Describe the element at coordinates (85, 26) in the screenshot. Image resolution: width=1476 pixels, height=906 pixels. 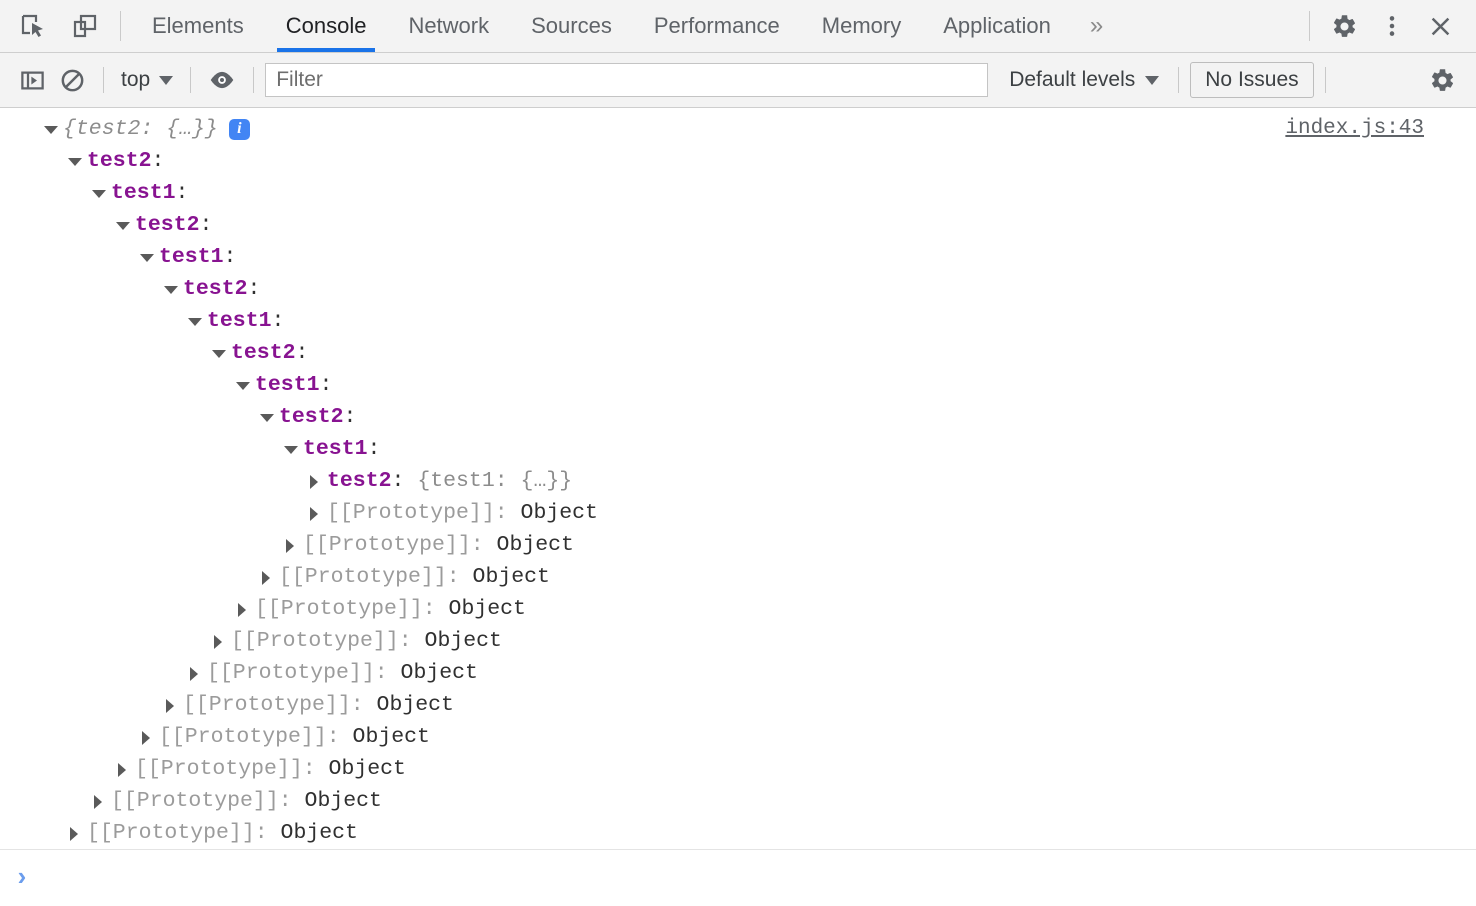
I see `device-toolbar-icon` at that location.